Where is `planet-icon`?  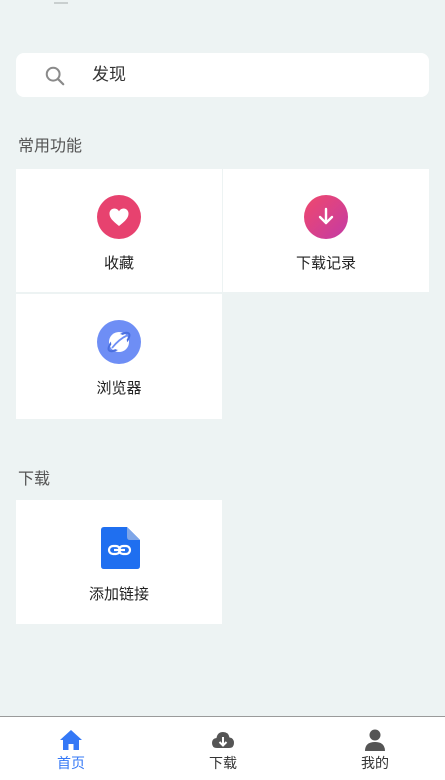
planet-icon is located at coordinates (119, 342).